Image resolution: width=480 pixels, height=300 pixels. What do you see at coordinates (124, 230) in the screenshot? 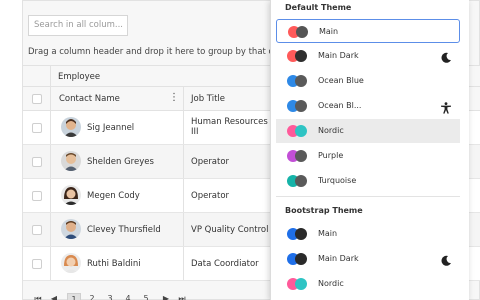
I see `cell-contact-name: Clevey Thursfield` at bounding box center [124, 230].